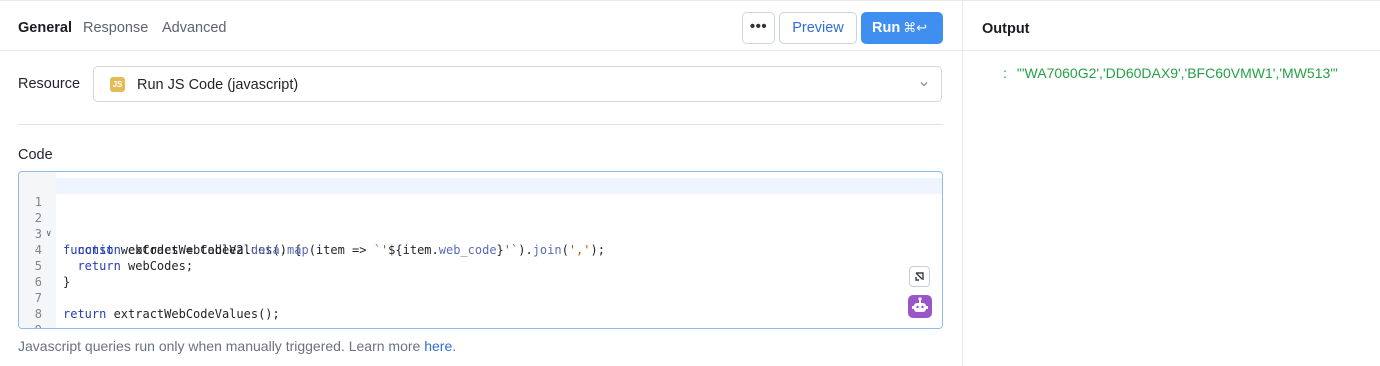 This screenshot has height=366, width=1380. What do you see at coordinates (35, 155) in the screenshot?
I see `code-label: Code` at bounding box center [35, 155].